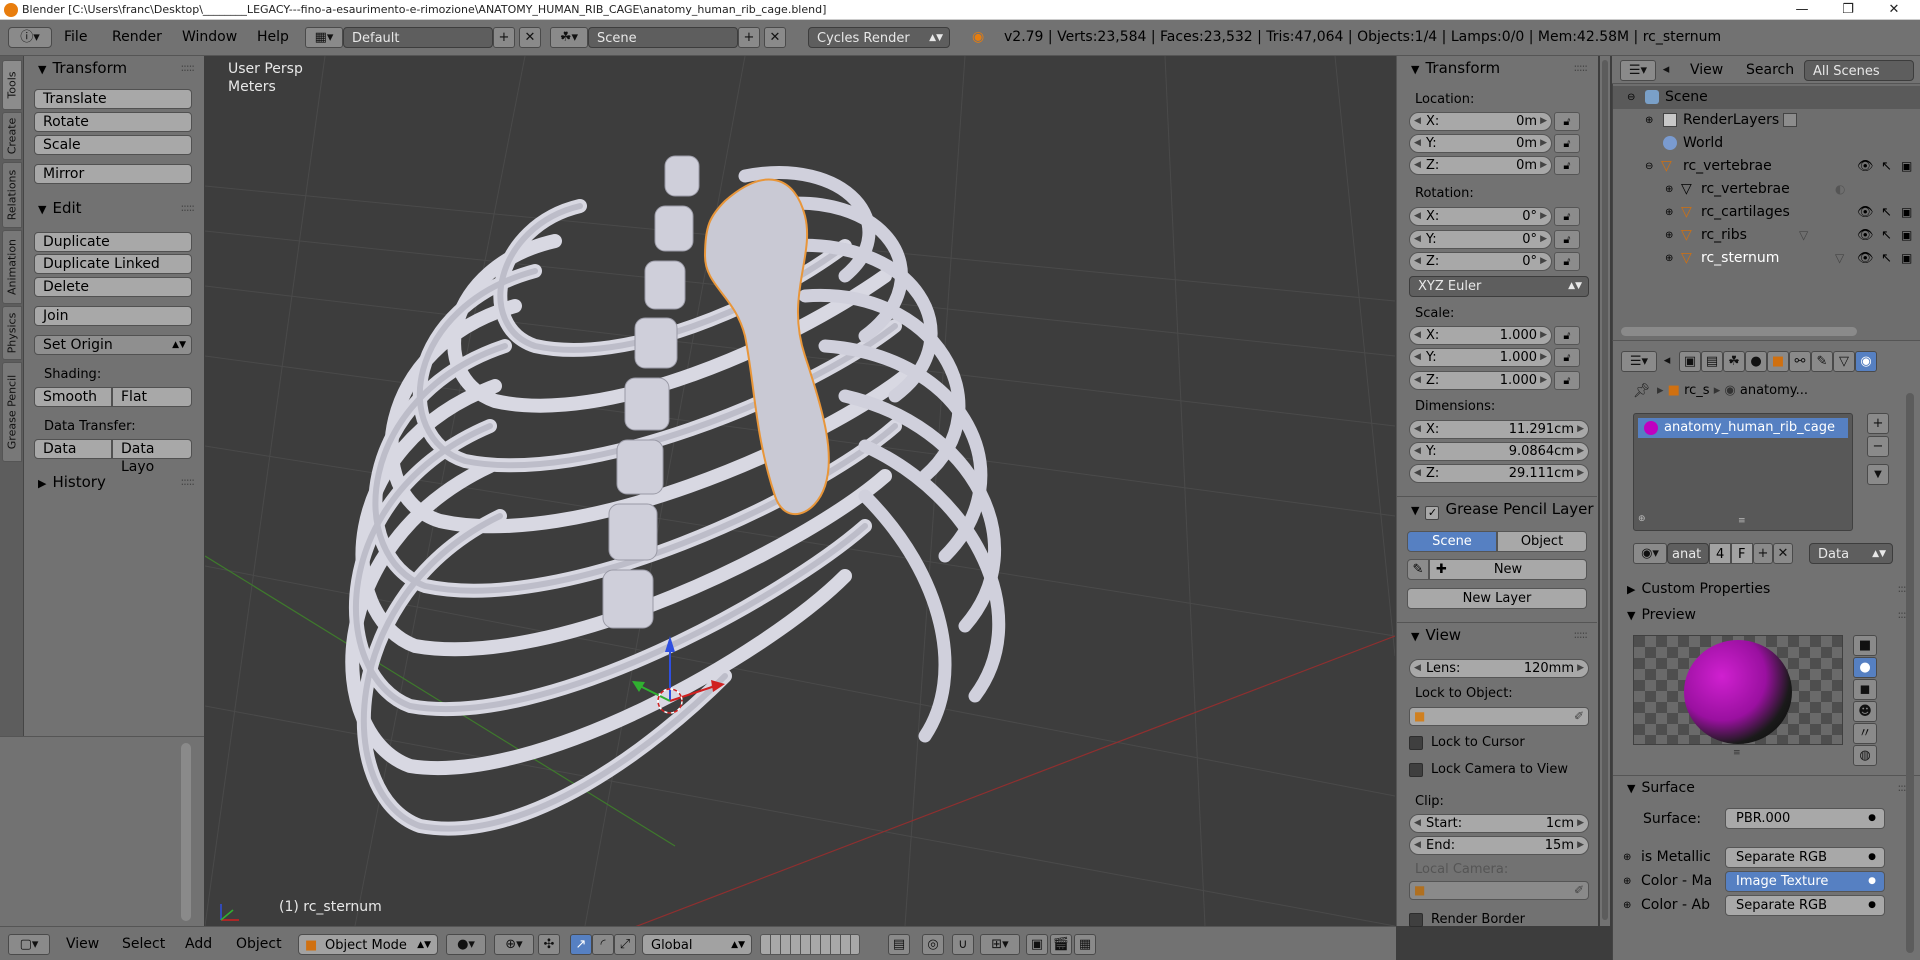 This screenshot has width=1920, height=960. Describe the element at coordinates (1822, 361) in the screenshot. I see `modifiers-tab-icon: ✎` at that location.